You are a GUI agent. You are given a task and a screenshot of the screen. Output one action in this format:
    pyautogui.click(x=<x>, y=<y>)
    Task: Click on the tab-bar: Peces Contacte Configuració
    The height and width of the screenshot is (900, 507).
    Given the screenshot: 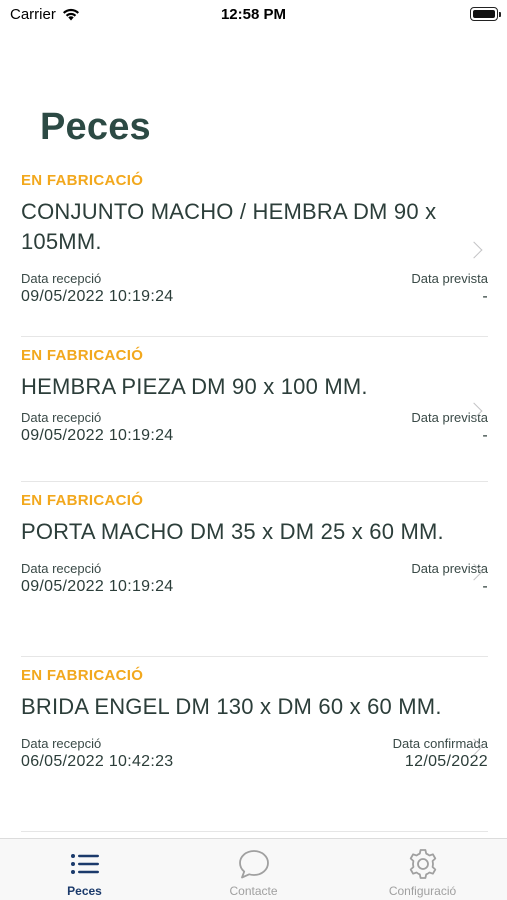 What is the action you would take?
    pyautogui.click(x=253, y=869)
    